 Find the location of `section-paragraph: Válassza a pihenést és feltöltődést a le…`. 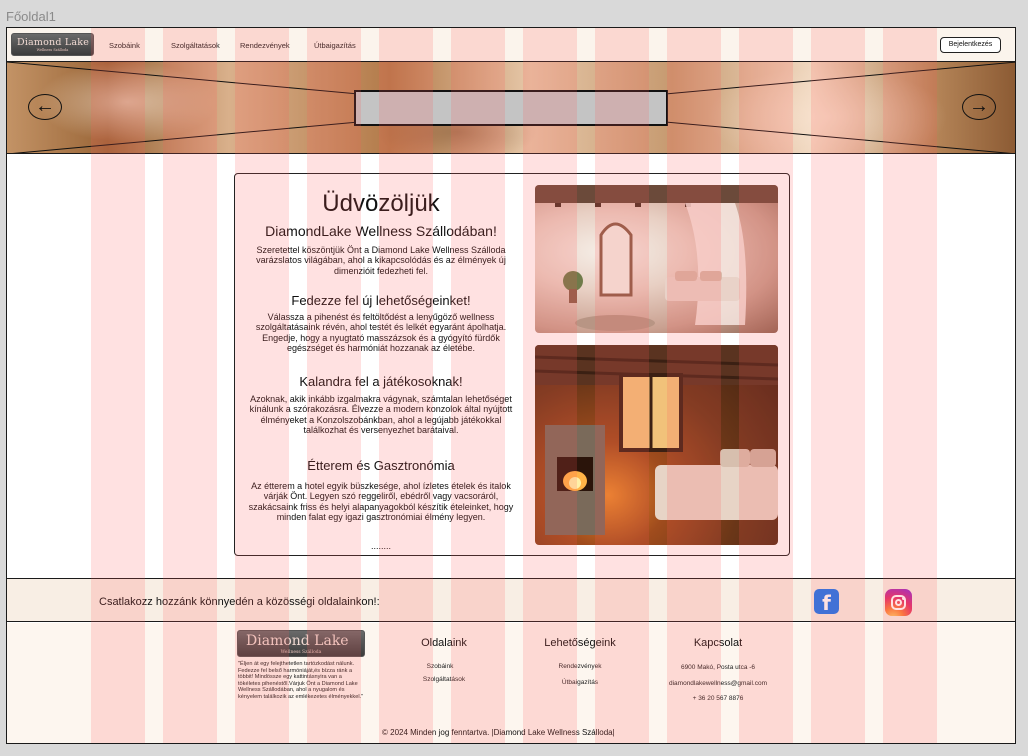

section-paragraph: Válassza a pihenést és feltöltődést a le… is located at coordinates (381, 333).